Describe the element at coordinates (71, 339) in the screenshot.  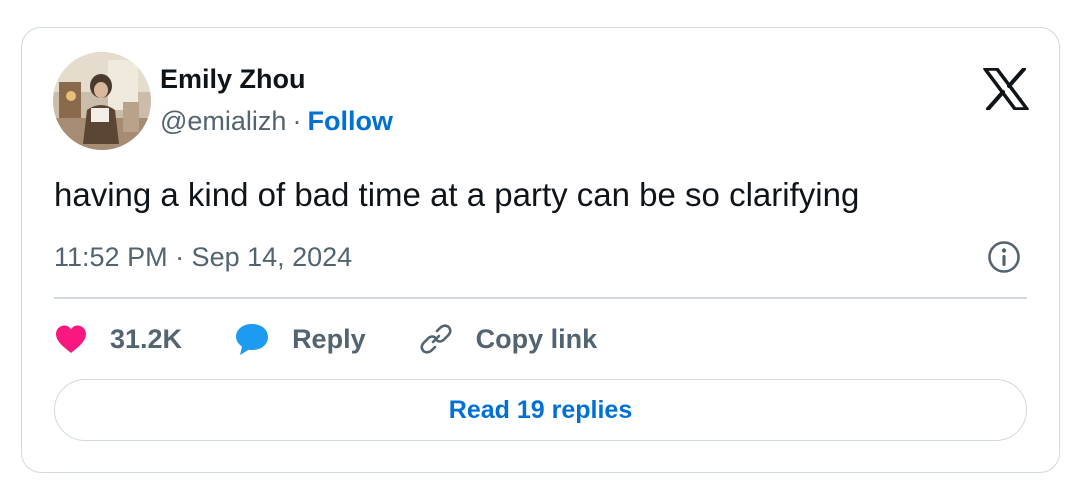
I see `heart-icon` at that location.